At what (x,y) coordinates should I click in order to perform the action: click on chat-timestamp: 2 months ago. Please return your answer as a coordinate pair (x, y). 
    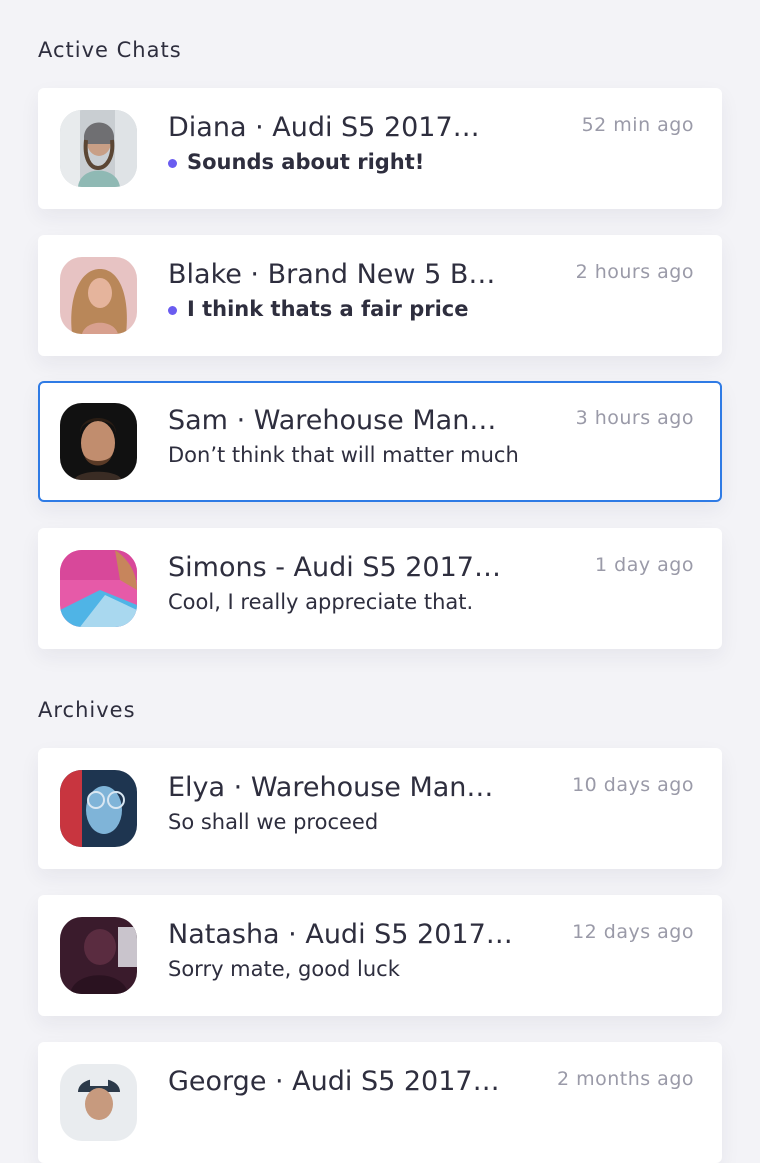
    Looking at the image, I should click on (625, 1079).